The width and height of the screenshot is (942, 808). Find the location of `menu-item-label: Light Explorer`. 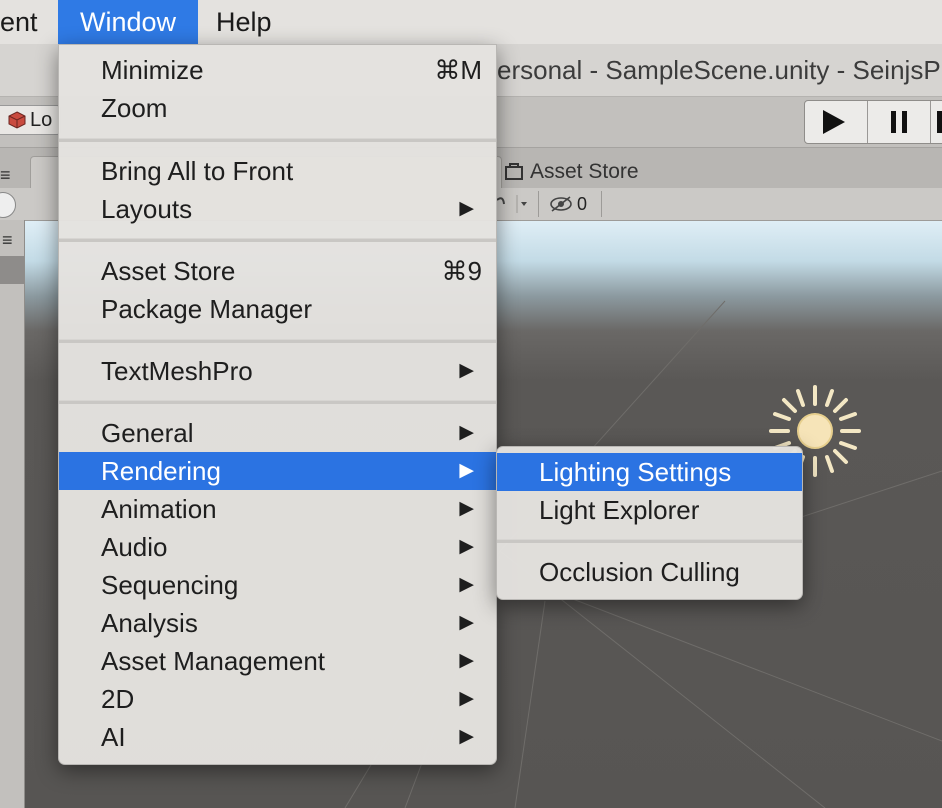

menu-item-label: Light Explorer is located at coordinates (619, 510).